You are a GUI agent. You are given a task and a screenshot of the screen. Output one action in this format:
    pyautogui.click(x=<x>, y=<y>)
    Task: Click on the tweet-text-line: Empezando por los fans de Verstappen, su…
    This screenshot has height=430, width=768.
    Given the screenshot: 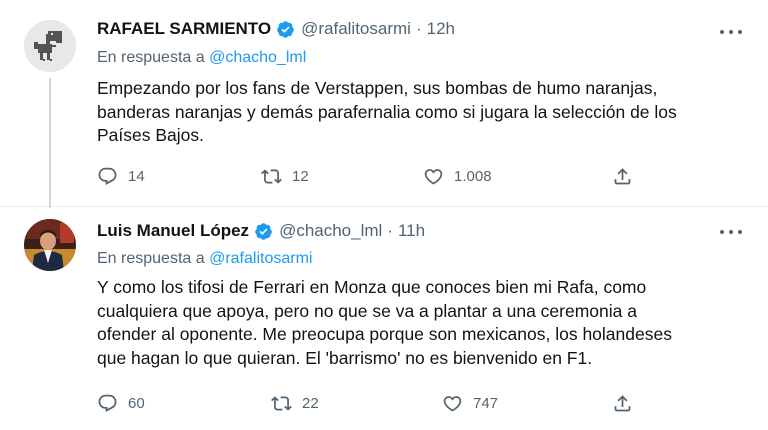 What is the action you would take?
    pyautogui.click(x=377, y=88)
    